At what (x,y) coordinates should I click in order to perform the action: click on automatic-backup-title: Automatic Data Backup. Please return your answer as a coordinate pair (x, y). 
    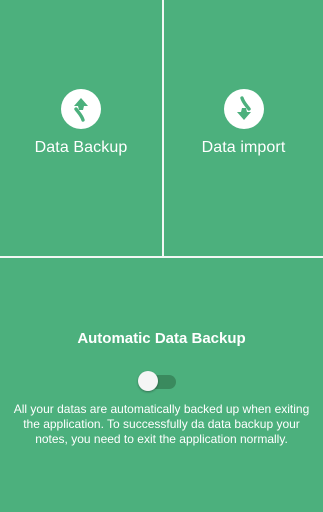
    Looking at the image, I should click on (161, 338).